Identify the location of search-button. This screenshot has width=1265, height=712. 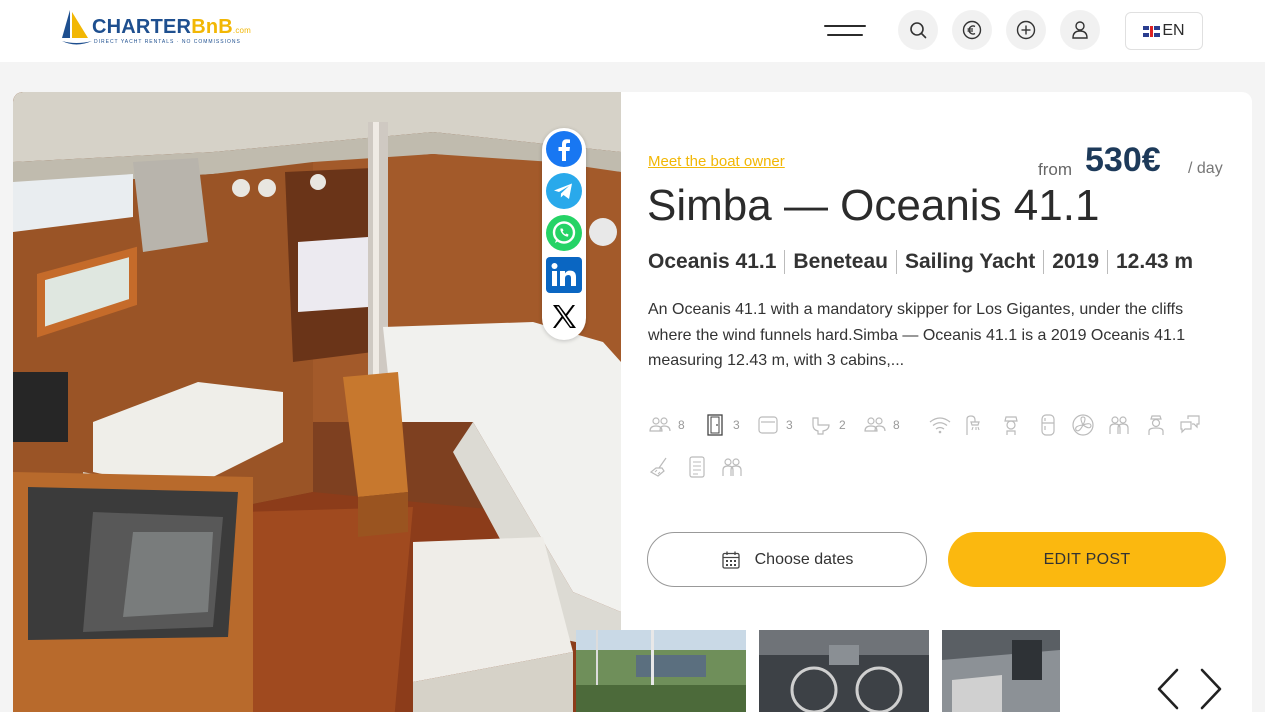
(918, 30).